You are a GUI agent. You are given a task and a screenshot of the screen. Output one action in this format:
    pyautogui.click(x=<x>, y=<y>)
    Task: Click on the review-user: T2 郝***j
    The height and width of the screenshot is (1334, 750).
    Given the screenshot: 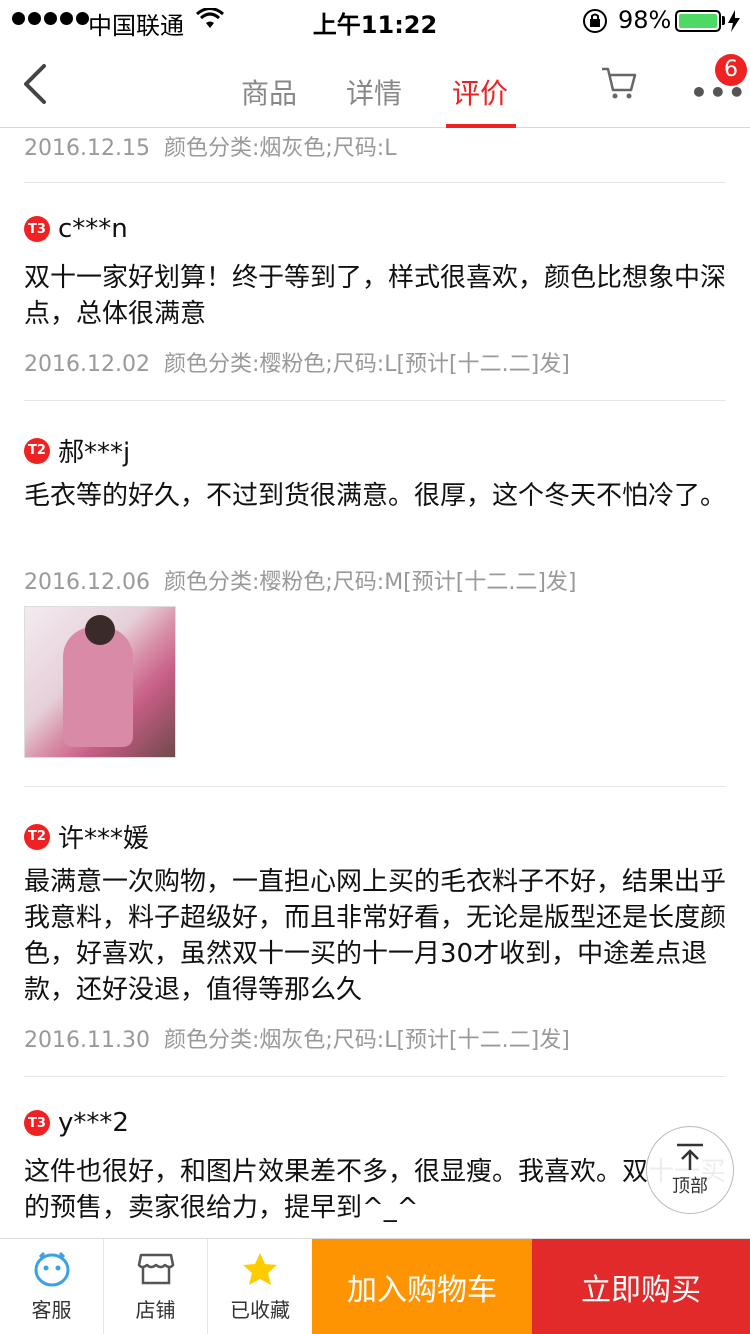 What is the action you would take?
    pyautogui.click(x=77, y=450)
    